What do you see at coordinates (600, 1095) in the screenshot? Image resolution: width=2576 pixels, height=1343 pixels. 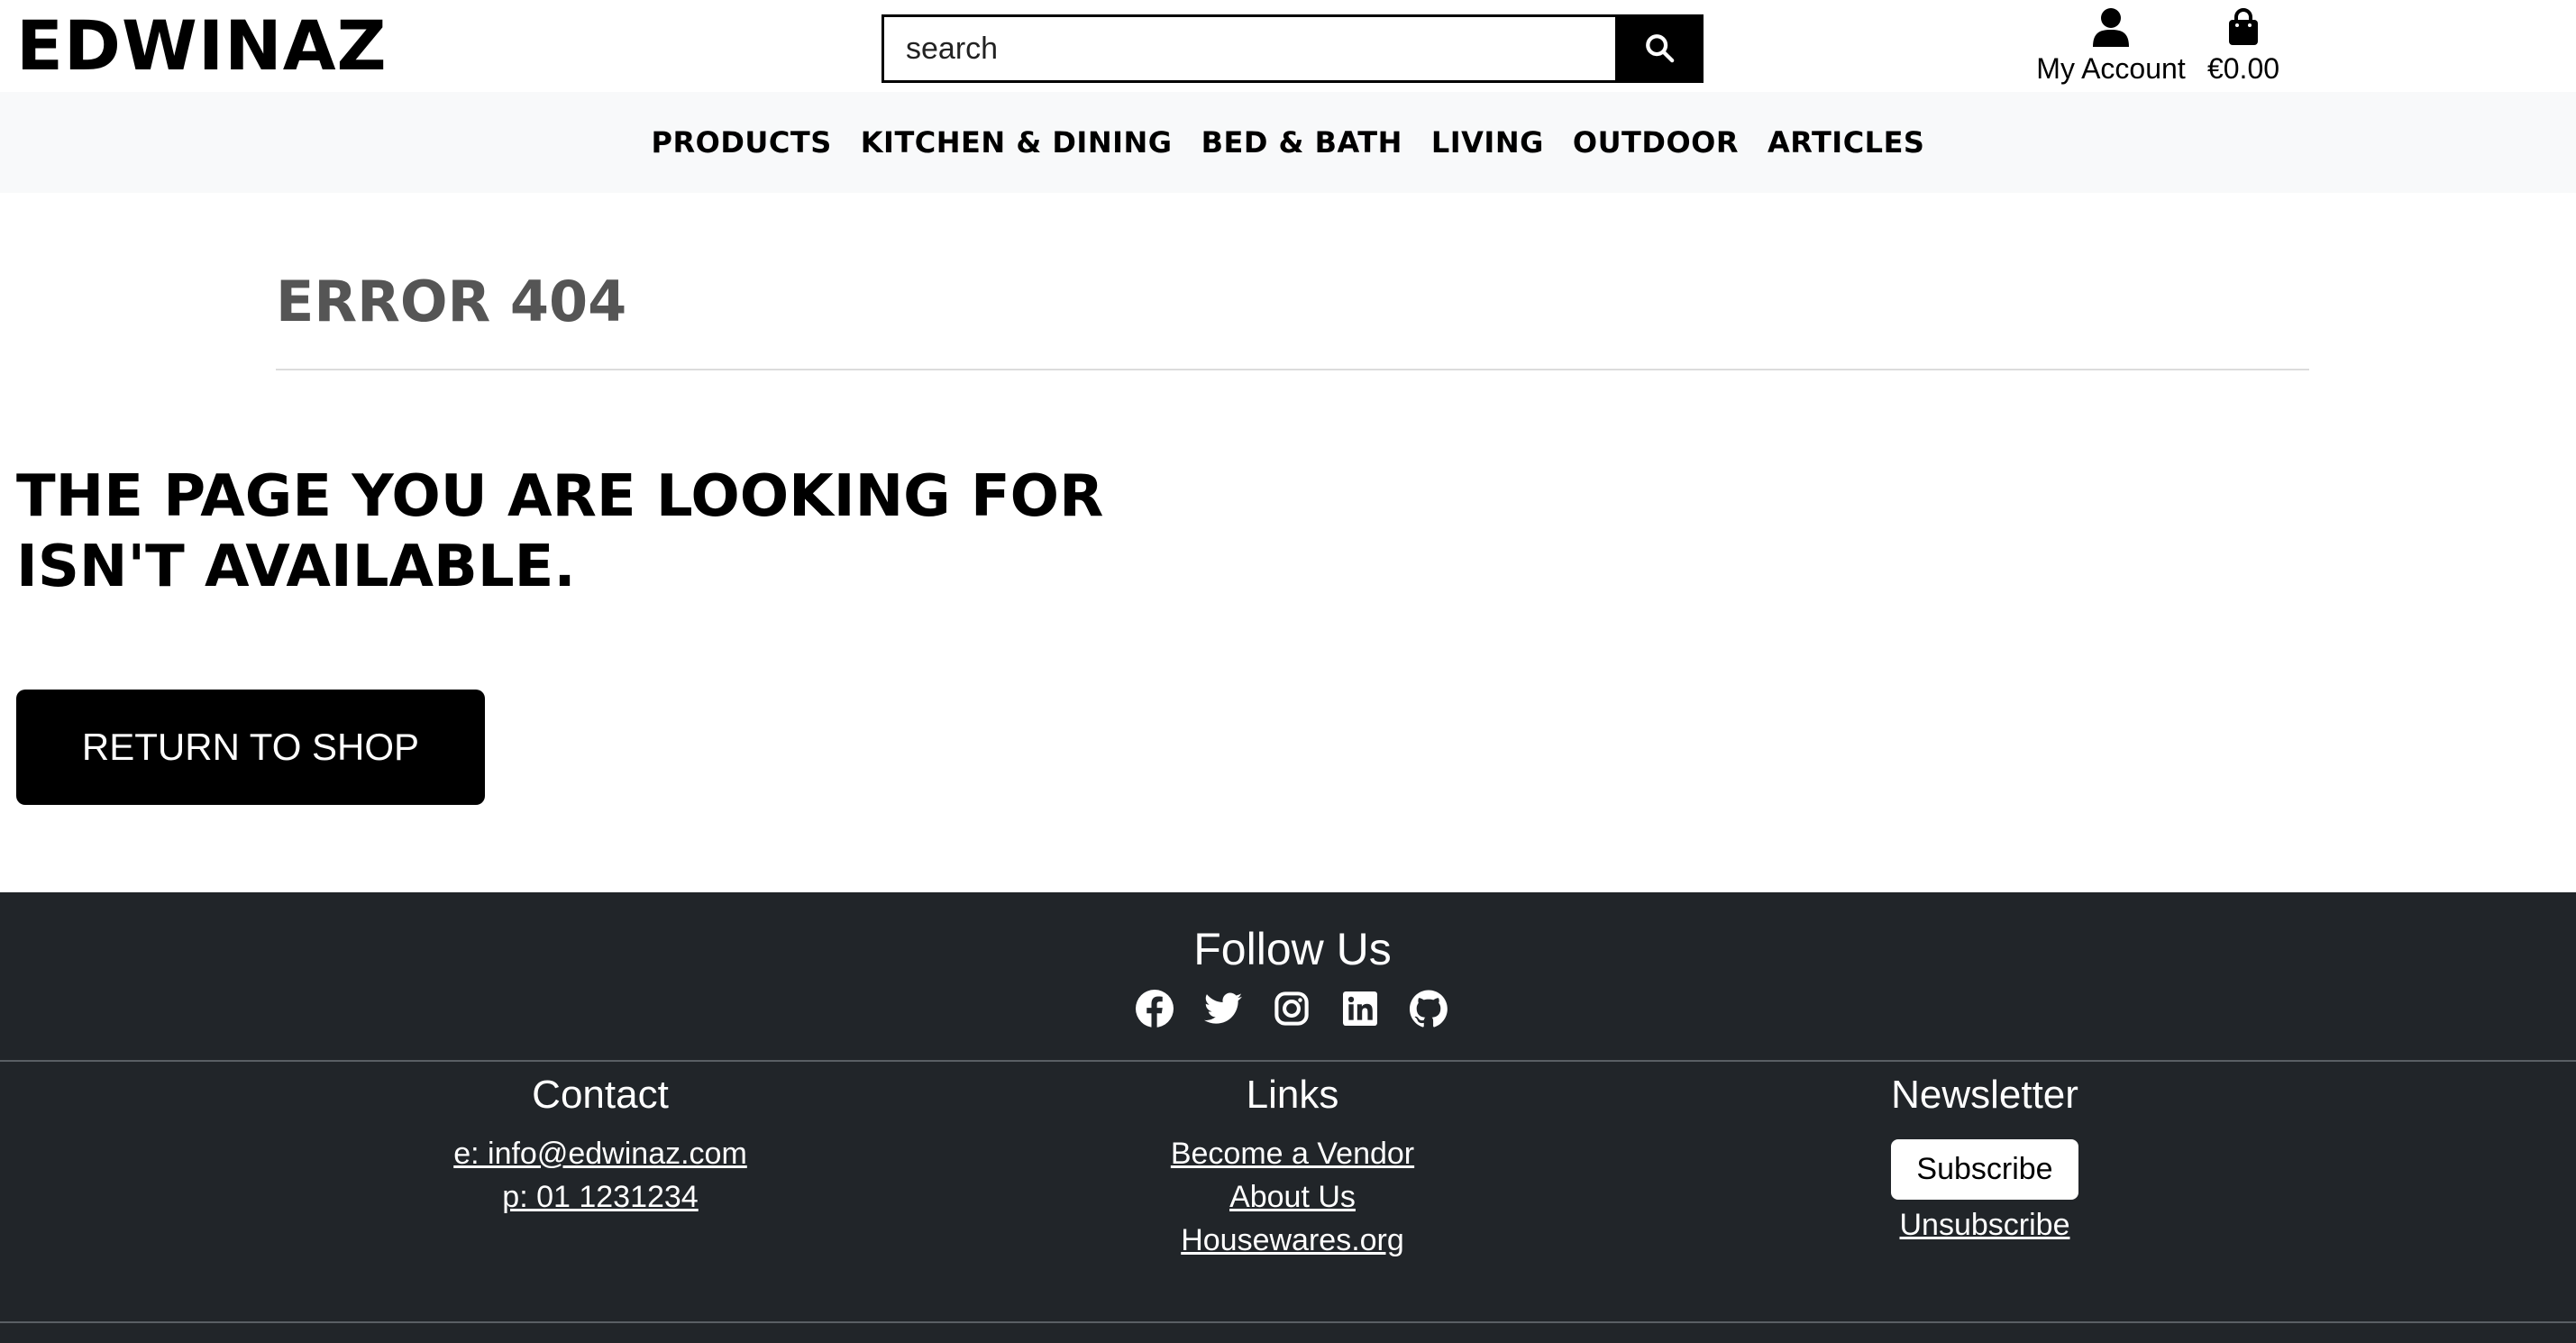 I see `contact-title: Contact` at bounding box center [600, 1095].